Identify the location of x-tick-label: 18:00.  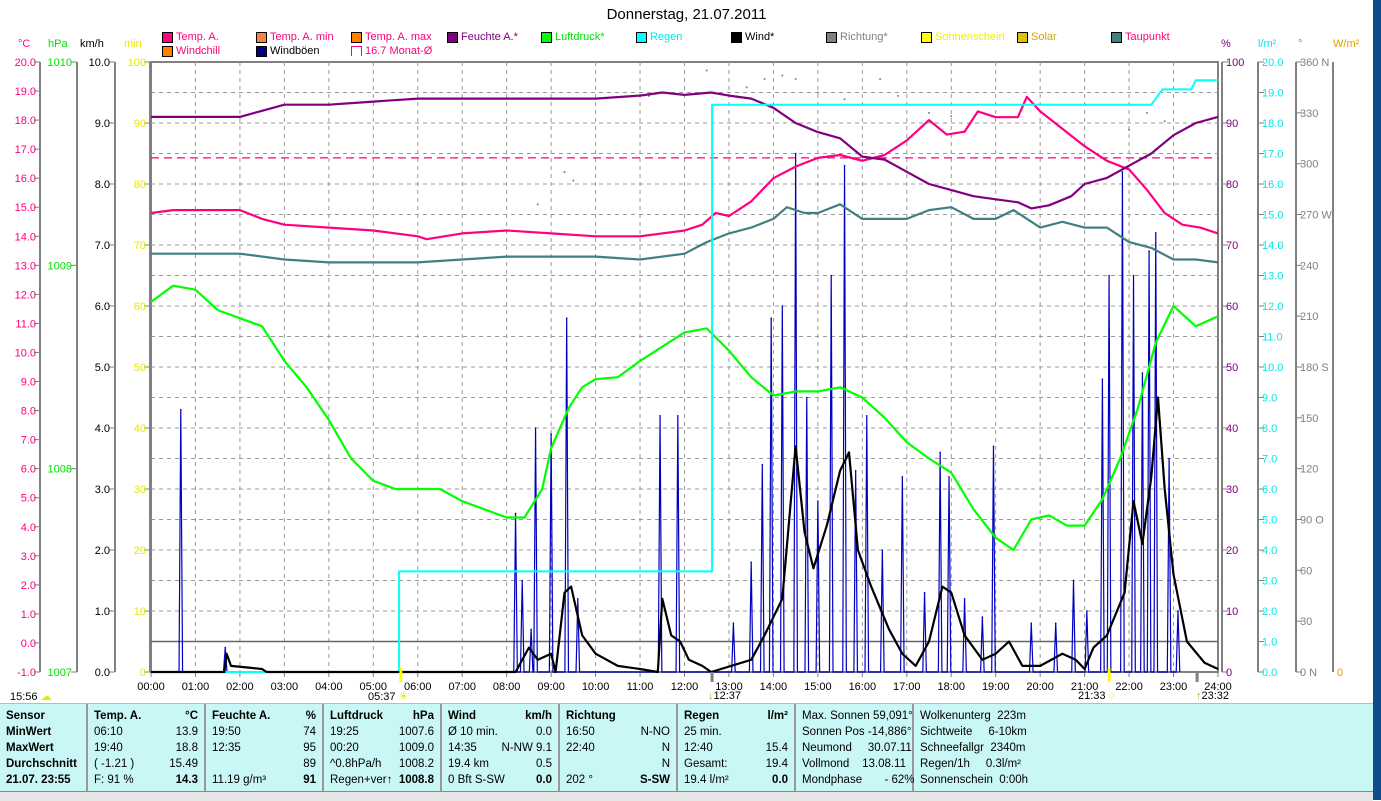
(951, 687).